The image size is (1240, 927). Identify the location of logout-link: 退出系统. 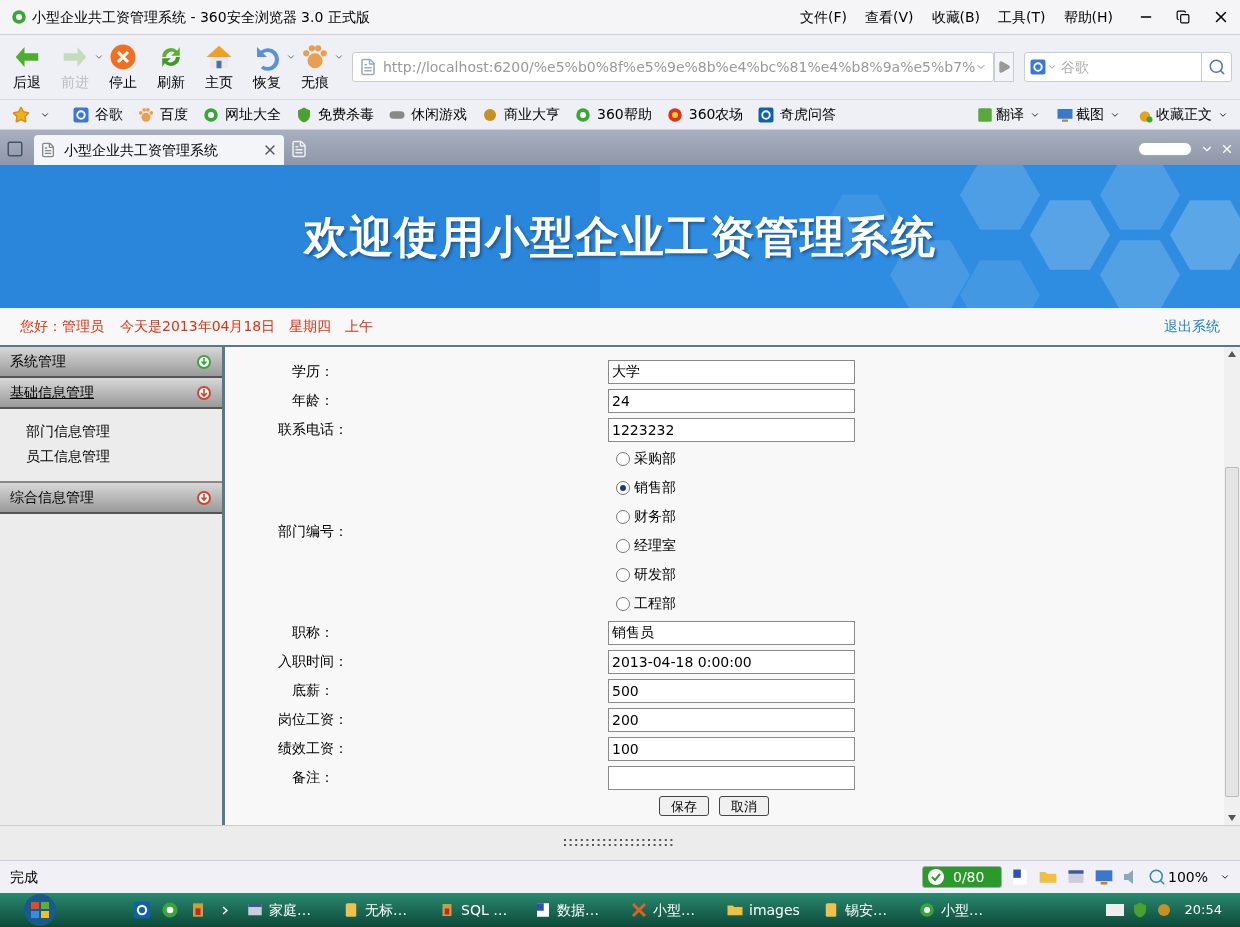
(1192, 326).